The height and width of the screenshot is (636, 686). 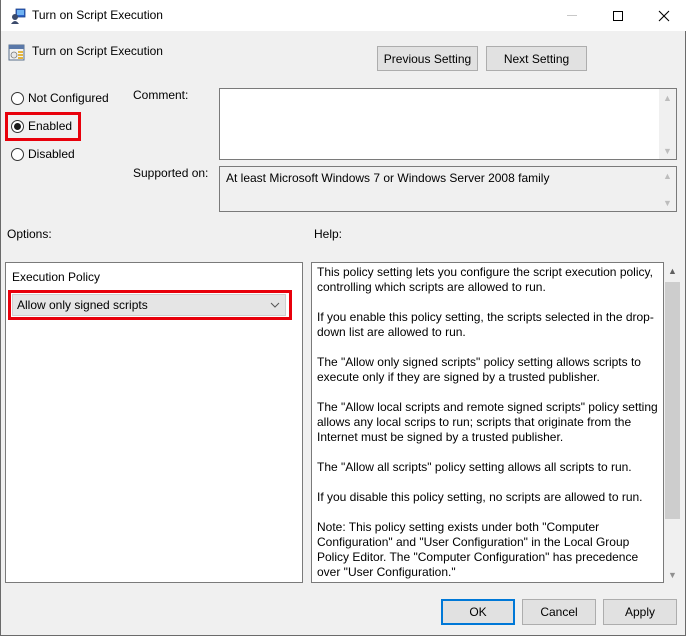 I want to click on comment-scrollbar: ▲ ▼, so click(x=667, y=124).